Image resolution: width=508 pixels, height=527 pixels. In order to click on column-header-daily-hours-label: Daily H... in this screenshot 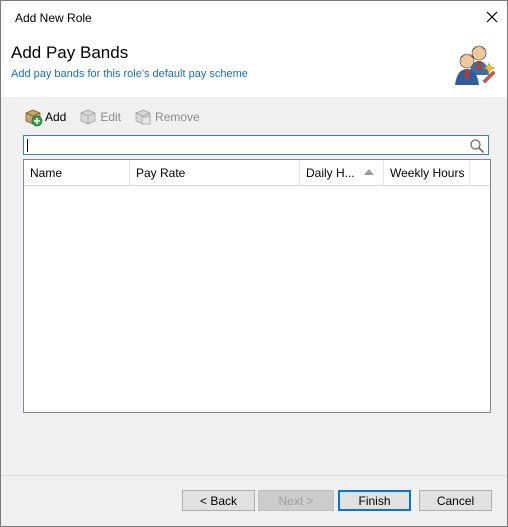, I will do `click(330, 173)`.